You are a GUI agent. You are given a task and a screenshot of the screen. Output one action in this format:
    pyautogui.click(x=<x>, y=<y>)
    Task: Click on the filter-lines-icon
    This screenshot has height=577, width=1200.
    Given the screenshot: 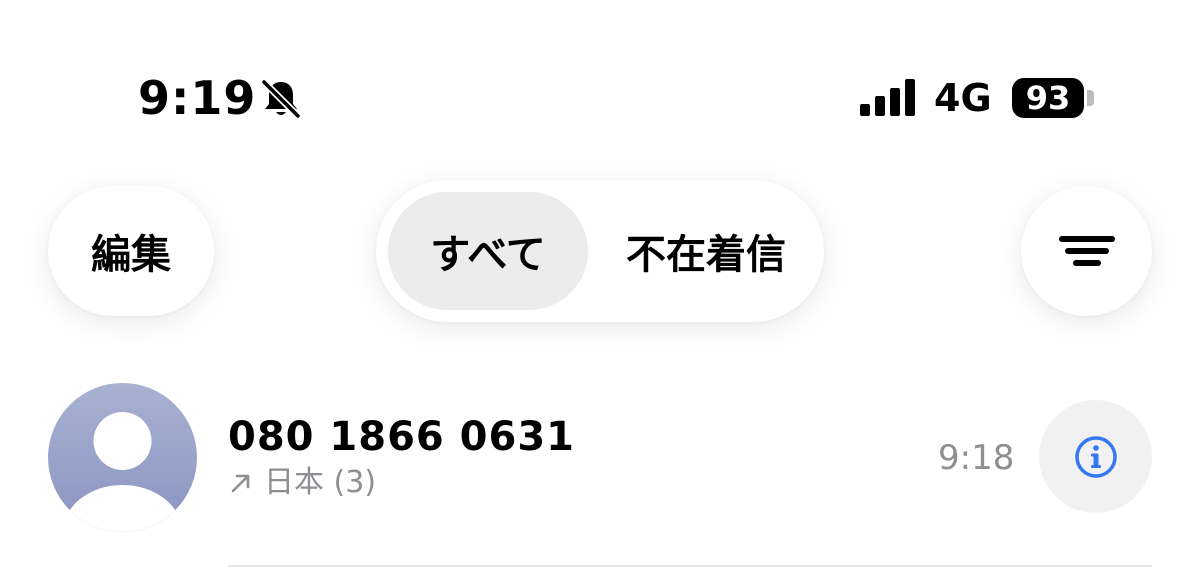 What is the action you would take?
    pyautogui.click(x=1086, y=251)
    